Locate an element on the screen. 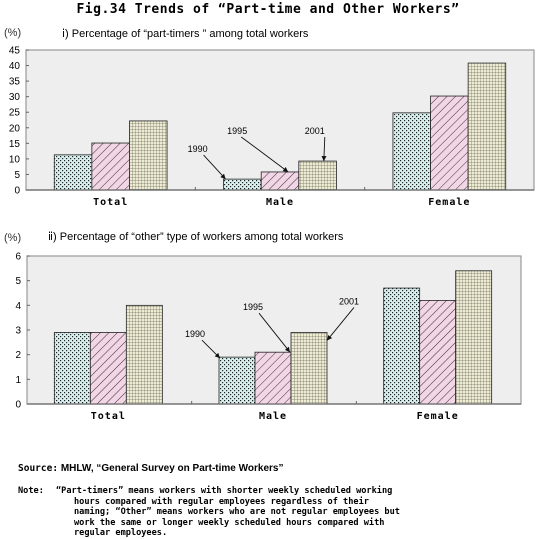  source-label: Source: is located at coordinates (38, 468).